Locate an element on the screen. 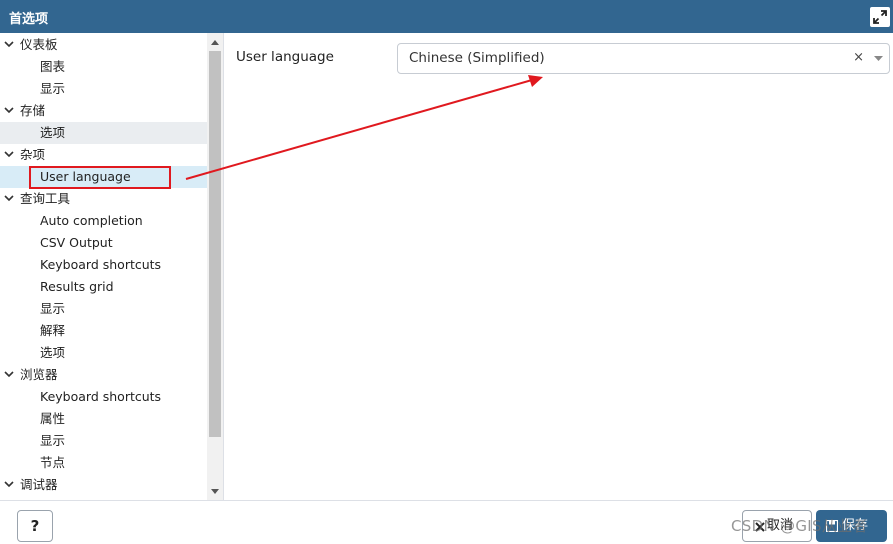  watermark: CSDN @GIS从业者 is located at coordinates (799, 526).